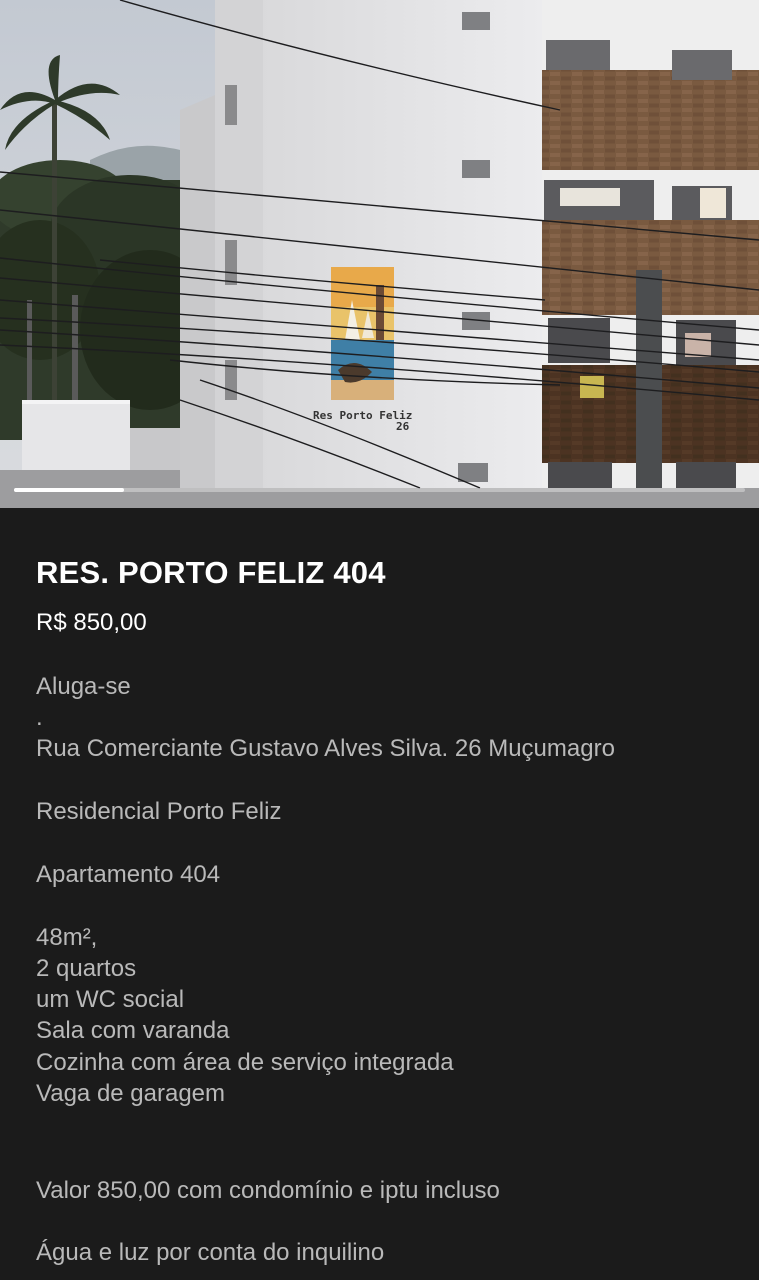 This screenshot has width=759, height=1280. Describe the element at coordinates (67, 937) in the screenshot. I see `description-line: 48m²,` at that location.